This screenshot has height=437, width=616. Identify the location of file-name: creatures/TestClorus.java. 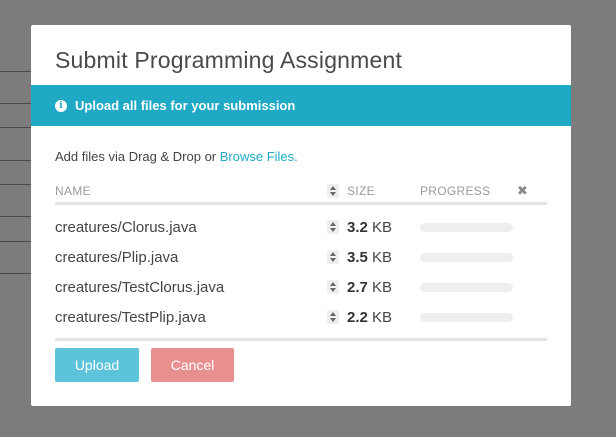
(140, 287).